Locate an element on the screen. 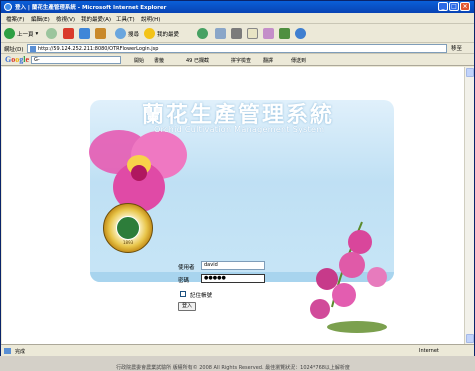  google-logo: Google is located at coordinates (17, 59).